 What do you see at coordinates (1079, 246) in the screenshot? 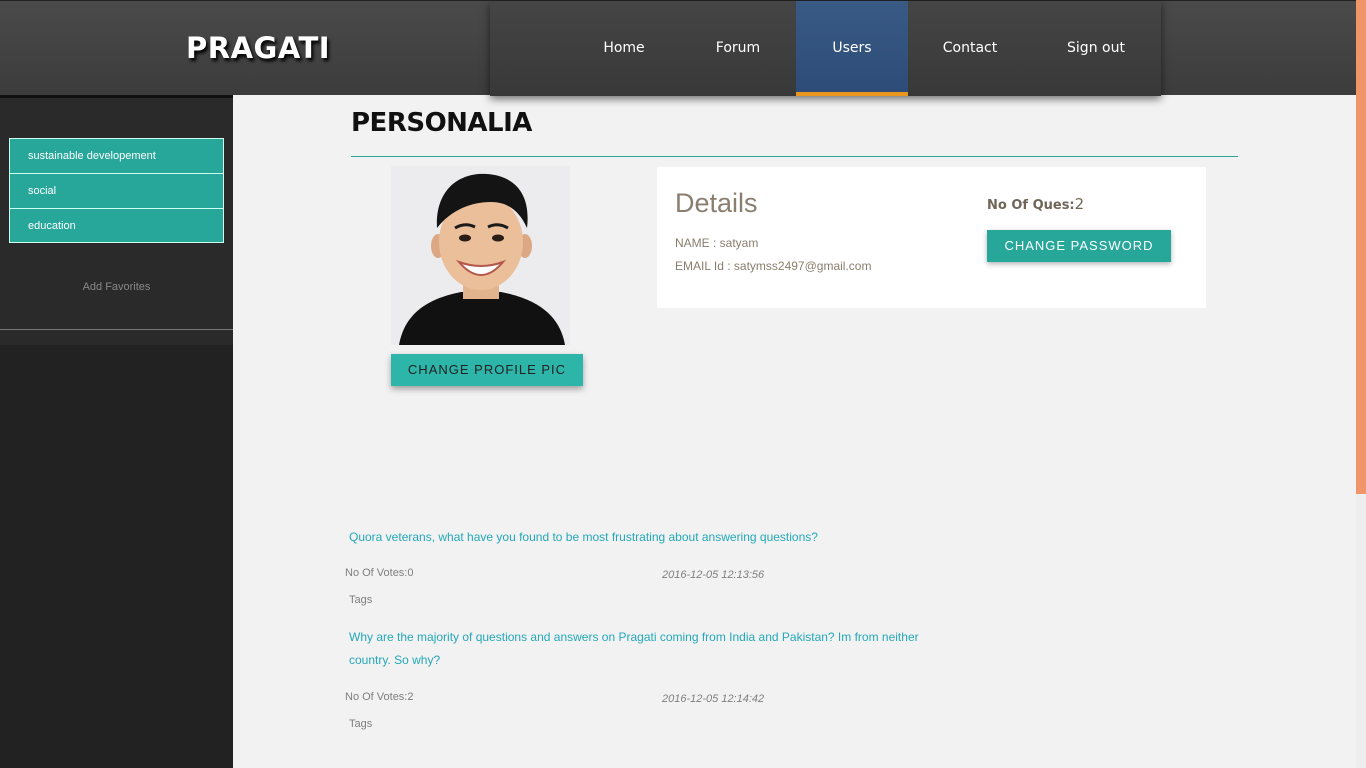
I see `change-password-button: CHANGE PASSWORD` at bounding box center [1079, 246].